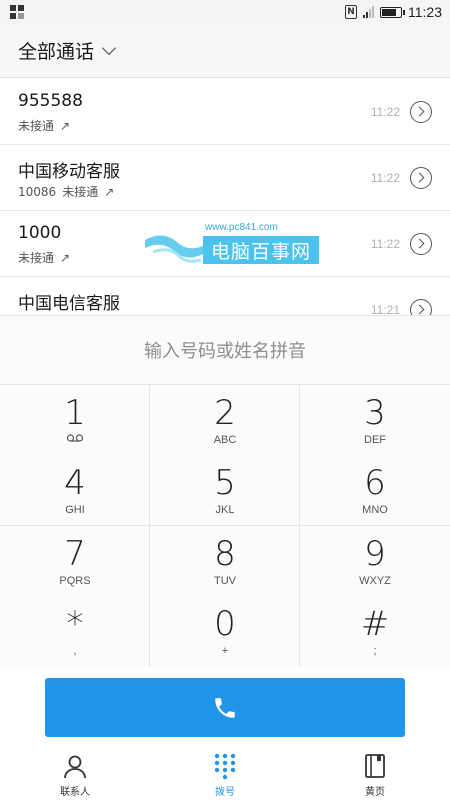 This screenshot has width=450, height=800. Describe the element at coordinates (225, 651) in the screenshot. I see `key-letters: +` at that location.